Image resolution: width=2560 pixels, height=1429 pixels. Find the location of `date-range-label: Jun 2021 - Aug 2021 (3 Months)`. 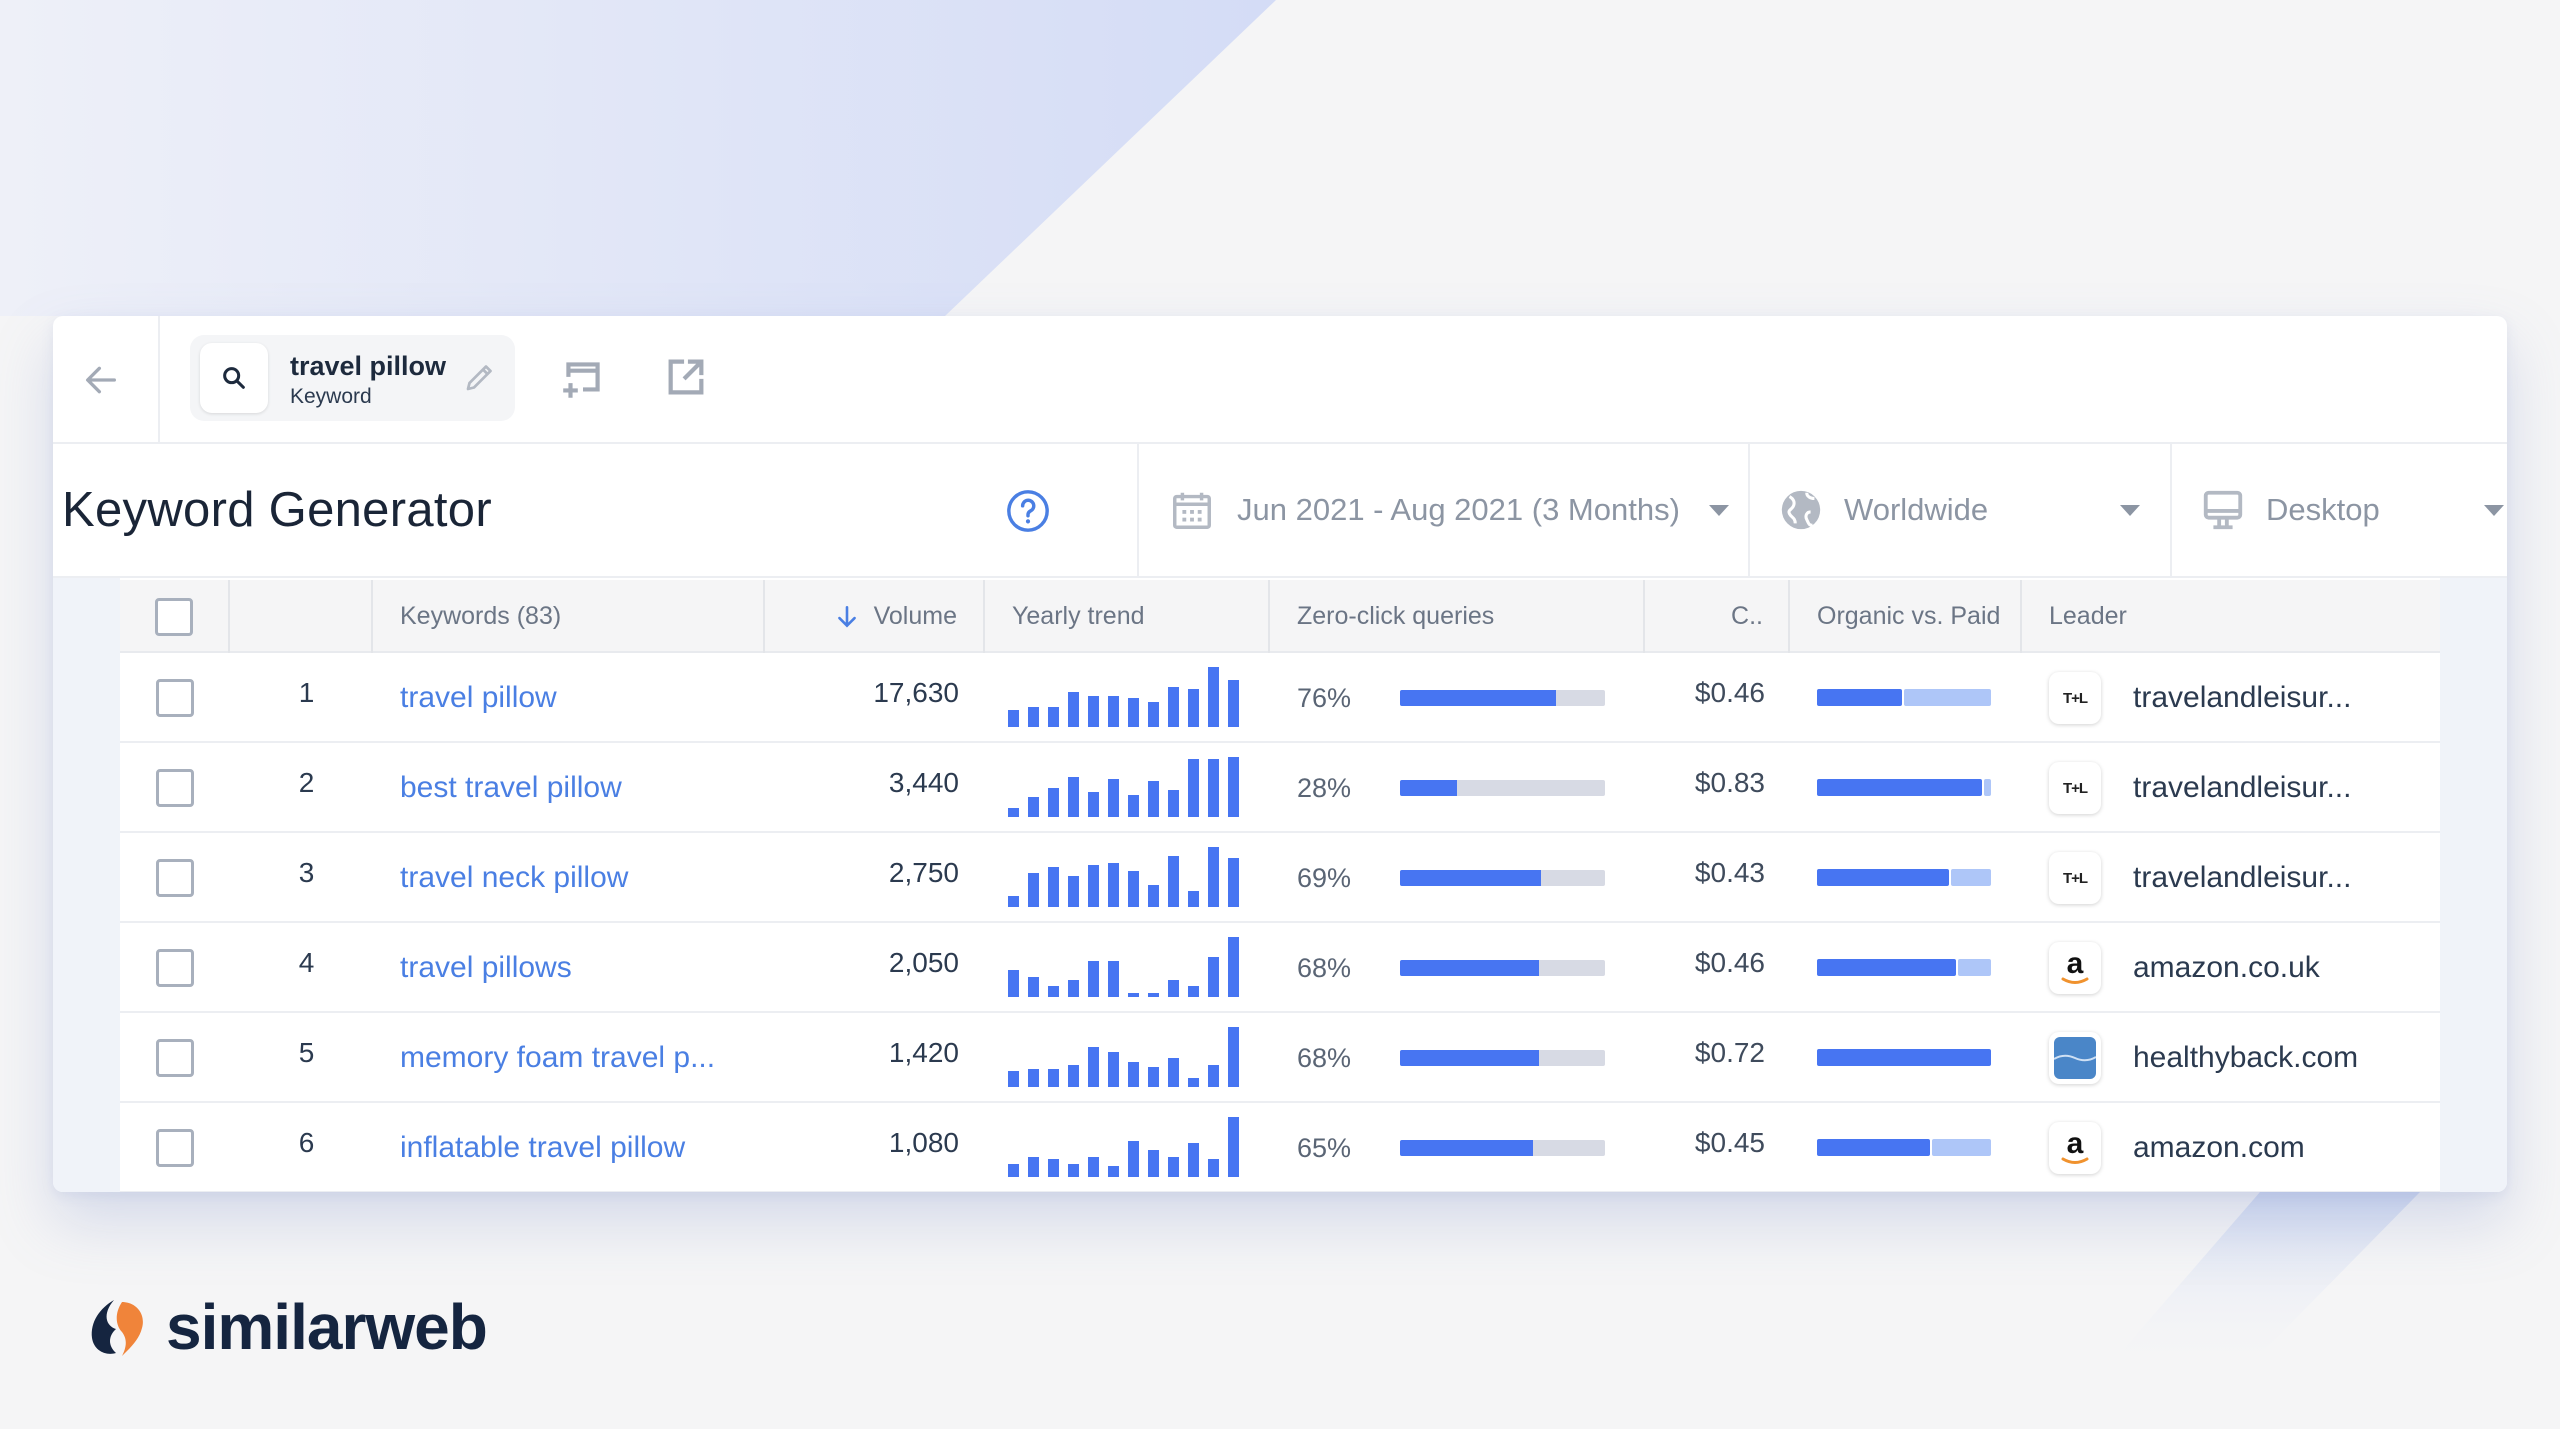

date-range-label: Jun 2021 - Aug 2021 (3 Months) is located at coordinates (1458, 509).